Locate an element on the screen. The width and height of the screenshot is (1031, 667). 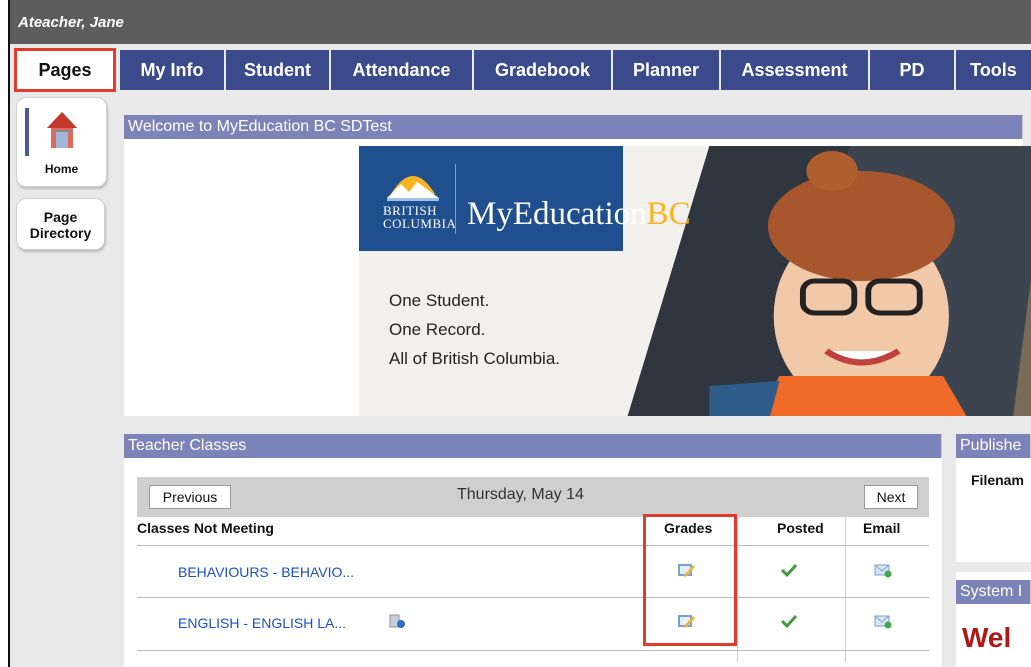
home-label: Home is located at coordinates (61, 169).